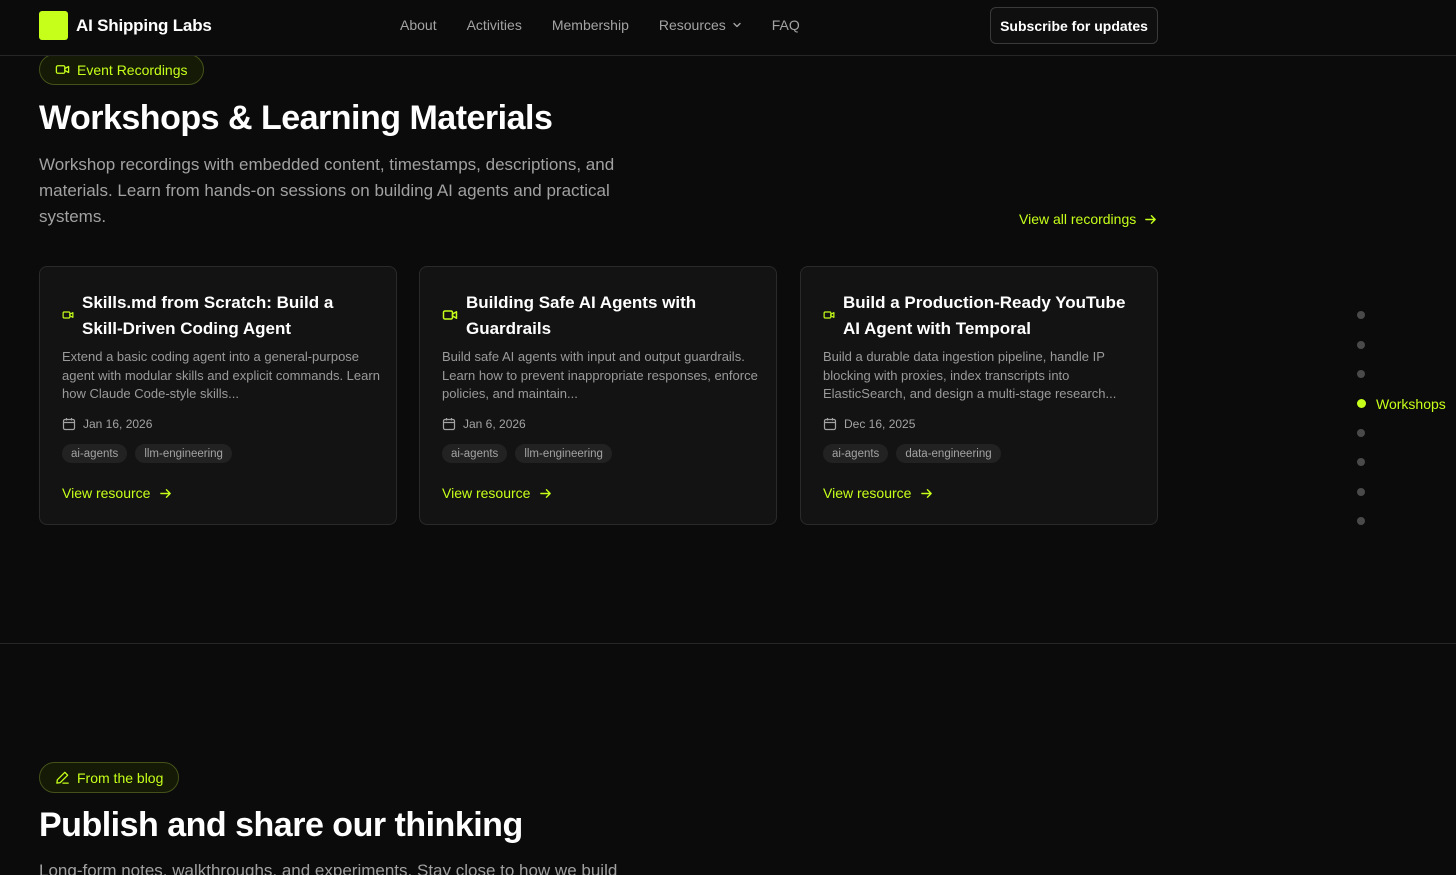  Describe the element at coordinates (53, 25) in the screenshot. I see `logo-mark-icon` at that location.